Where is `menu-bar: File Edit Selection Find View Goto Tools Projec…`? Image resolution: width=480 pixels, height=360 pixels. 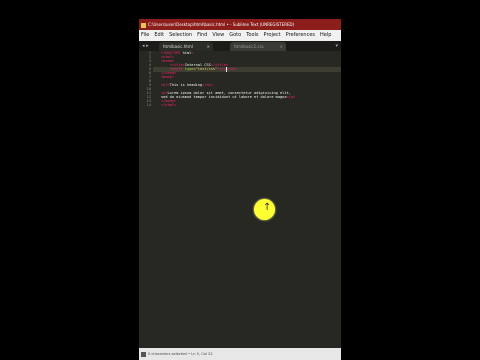 menu-bar: File Edit Selection Find View Goto Tools Projec… is located at coordinates (240, 35).